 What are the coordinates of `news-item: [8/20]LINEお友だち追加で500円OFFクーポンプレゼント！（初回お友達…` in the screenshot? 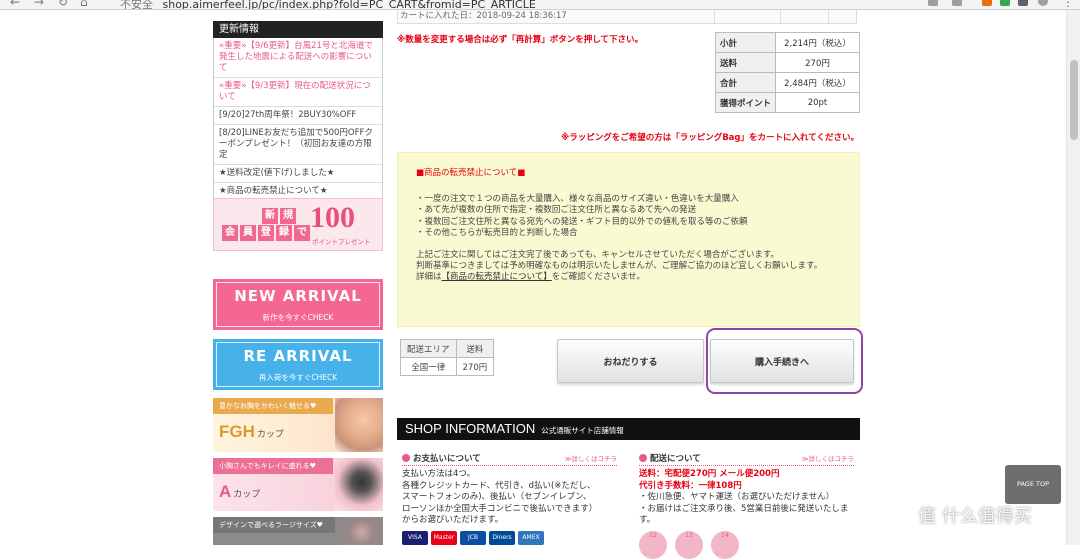 It's located at (298, 145).